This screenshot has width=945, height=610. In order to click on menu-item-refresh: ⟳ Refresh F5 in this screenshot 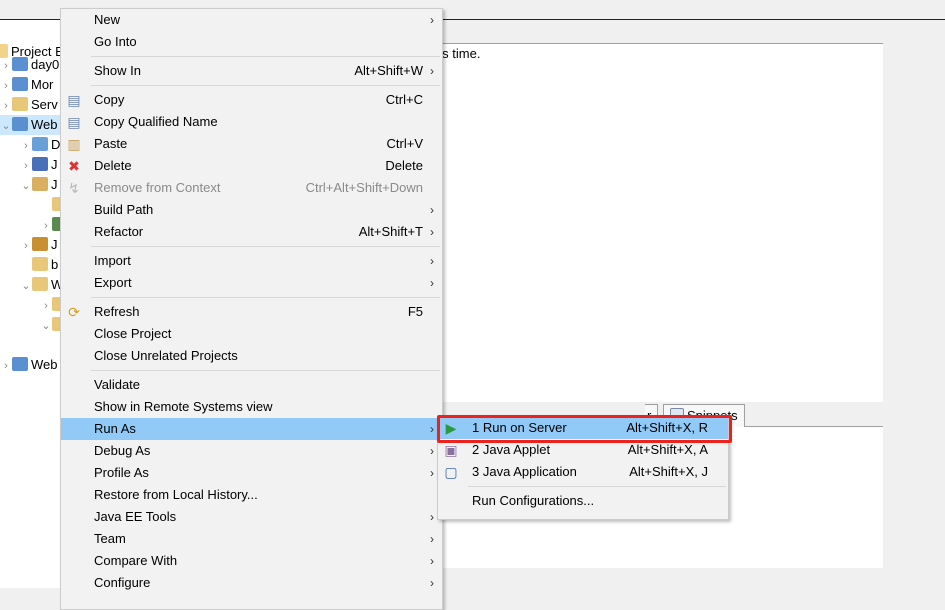, I will do `click(251, 312)`.